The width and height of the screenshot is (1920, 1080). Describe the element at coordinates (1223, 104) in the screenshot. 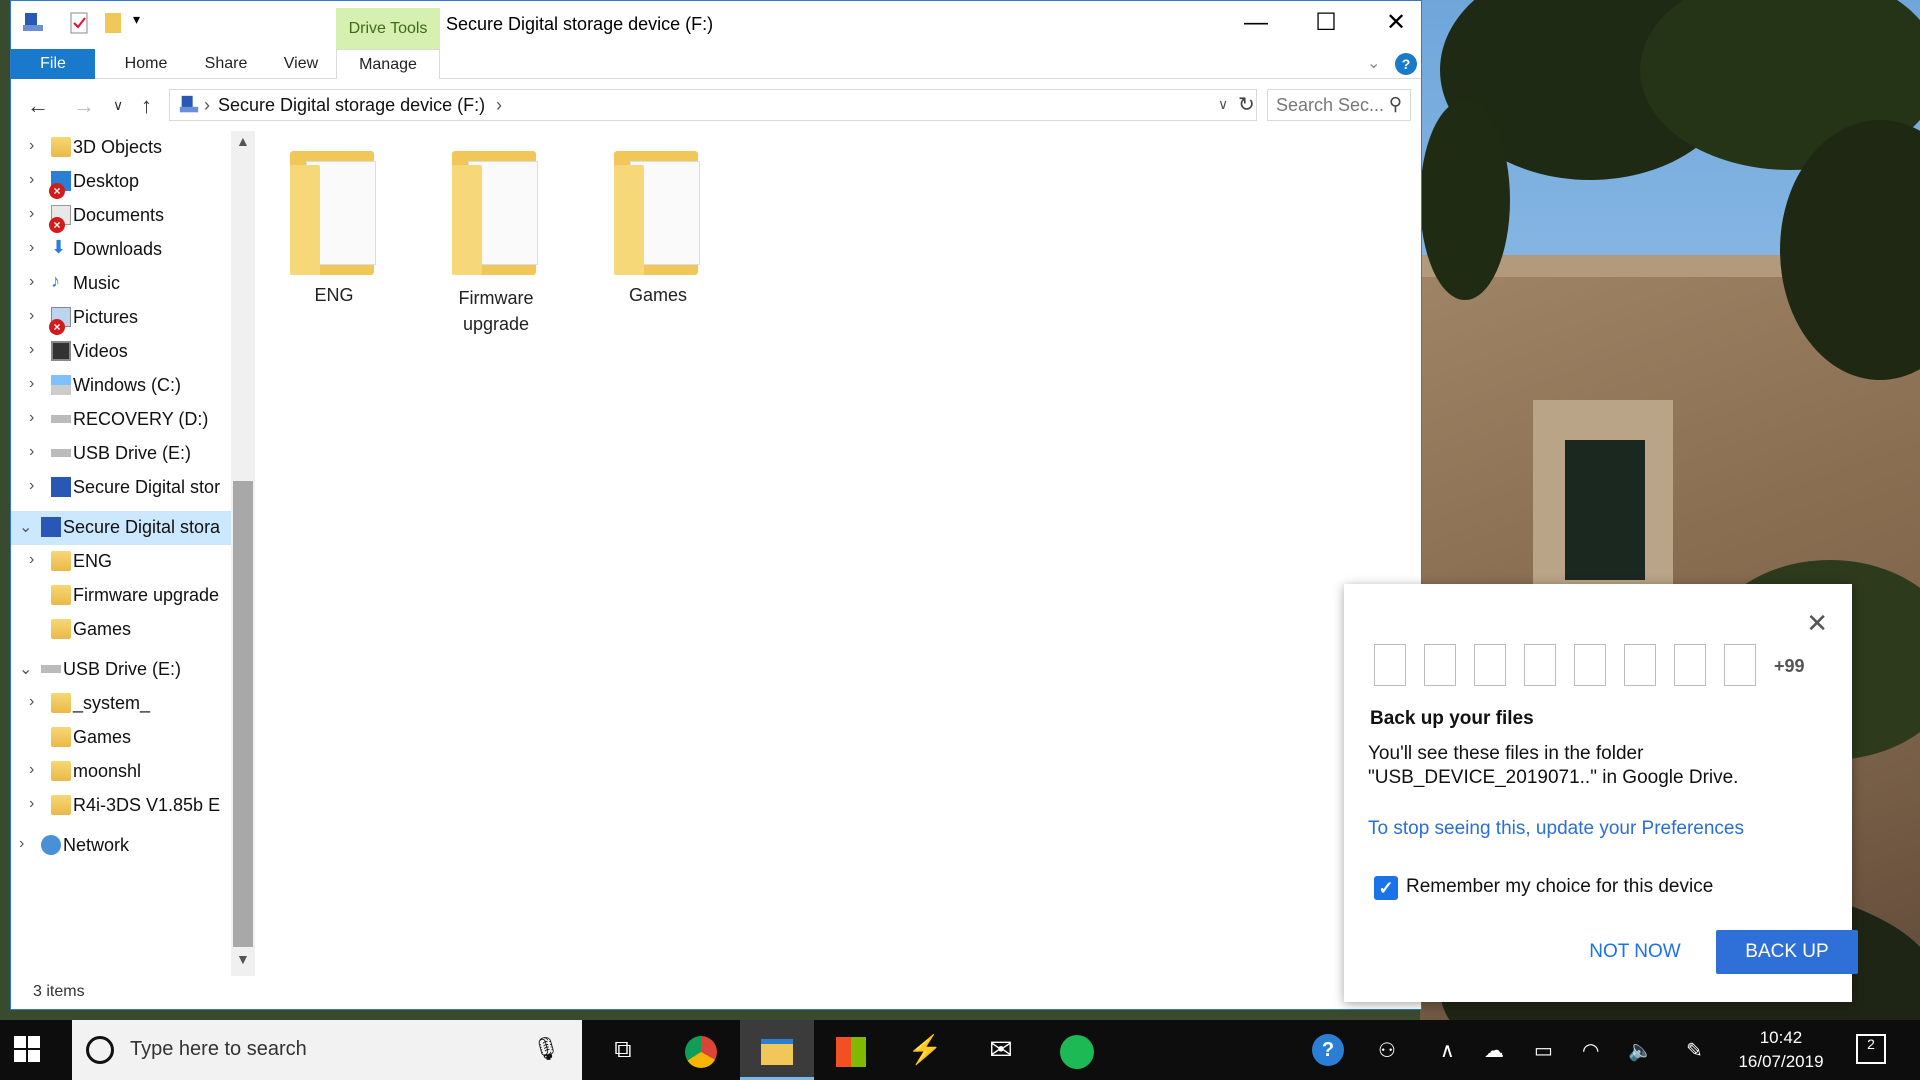

I see `address-dropdown-icon: ∨` at that location.